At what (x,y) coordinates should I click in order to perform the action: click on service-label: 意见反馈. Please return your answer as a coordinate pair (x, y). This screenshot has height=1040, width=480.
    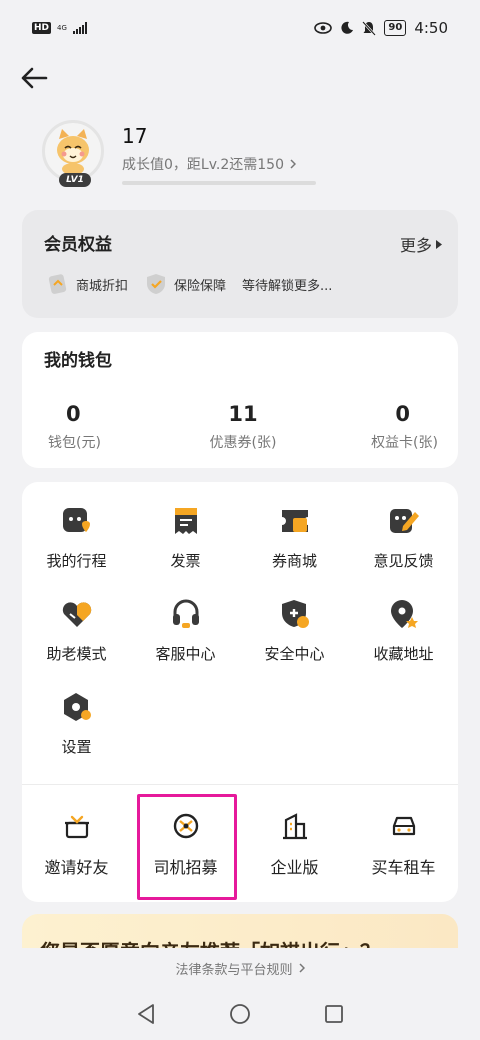
    Looking at the image, I should click on (403, 561).